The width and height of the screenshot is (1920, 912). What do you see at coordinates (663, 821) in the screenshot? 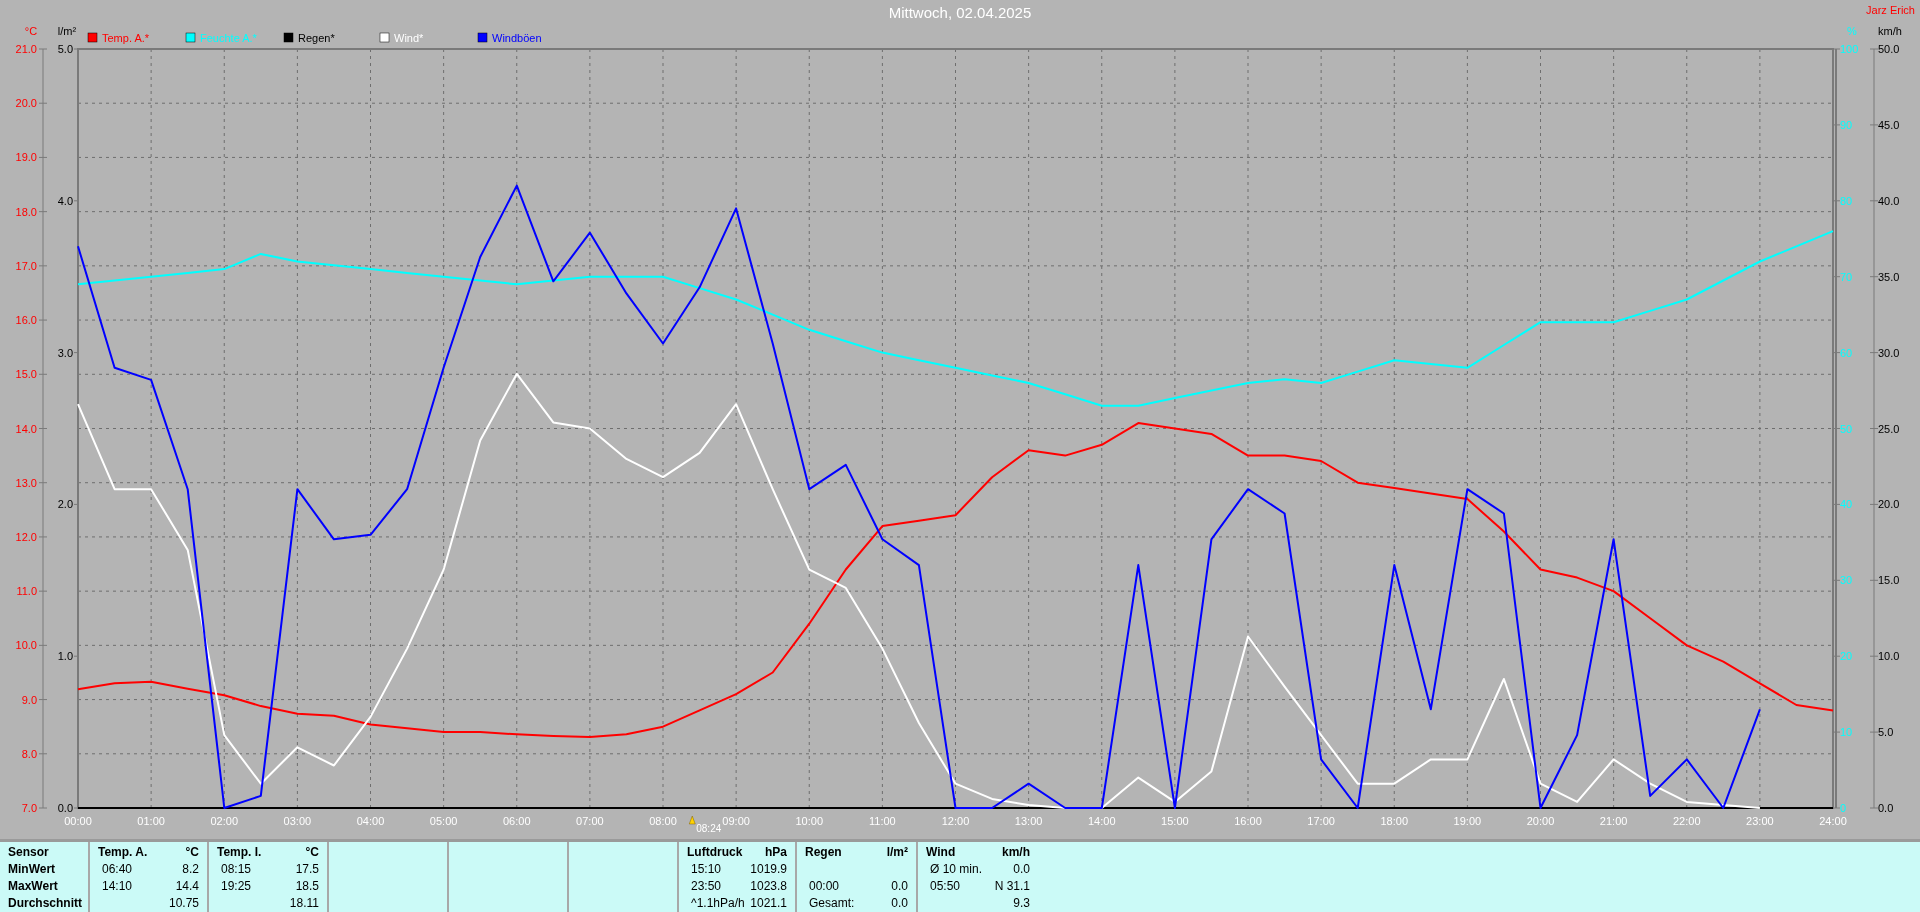
I see `tick-label: 08:00` at bounding box center [663, 821].